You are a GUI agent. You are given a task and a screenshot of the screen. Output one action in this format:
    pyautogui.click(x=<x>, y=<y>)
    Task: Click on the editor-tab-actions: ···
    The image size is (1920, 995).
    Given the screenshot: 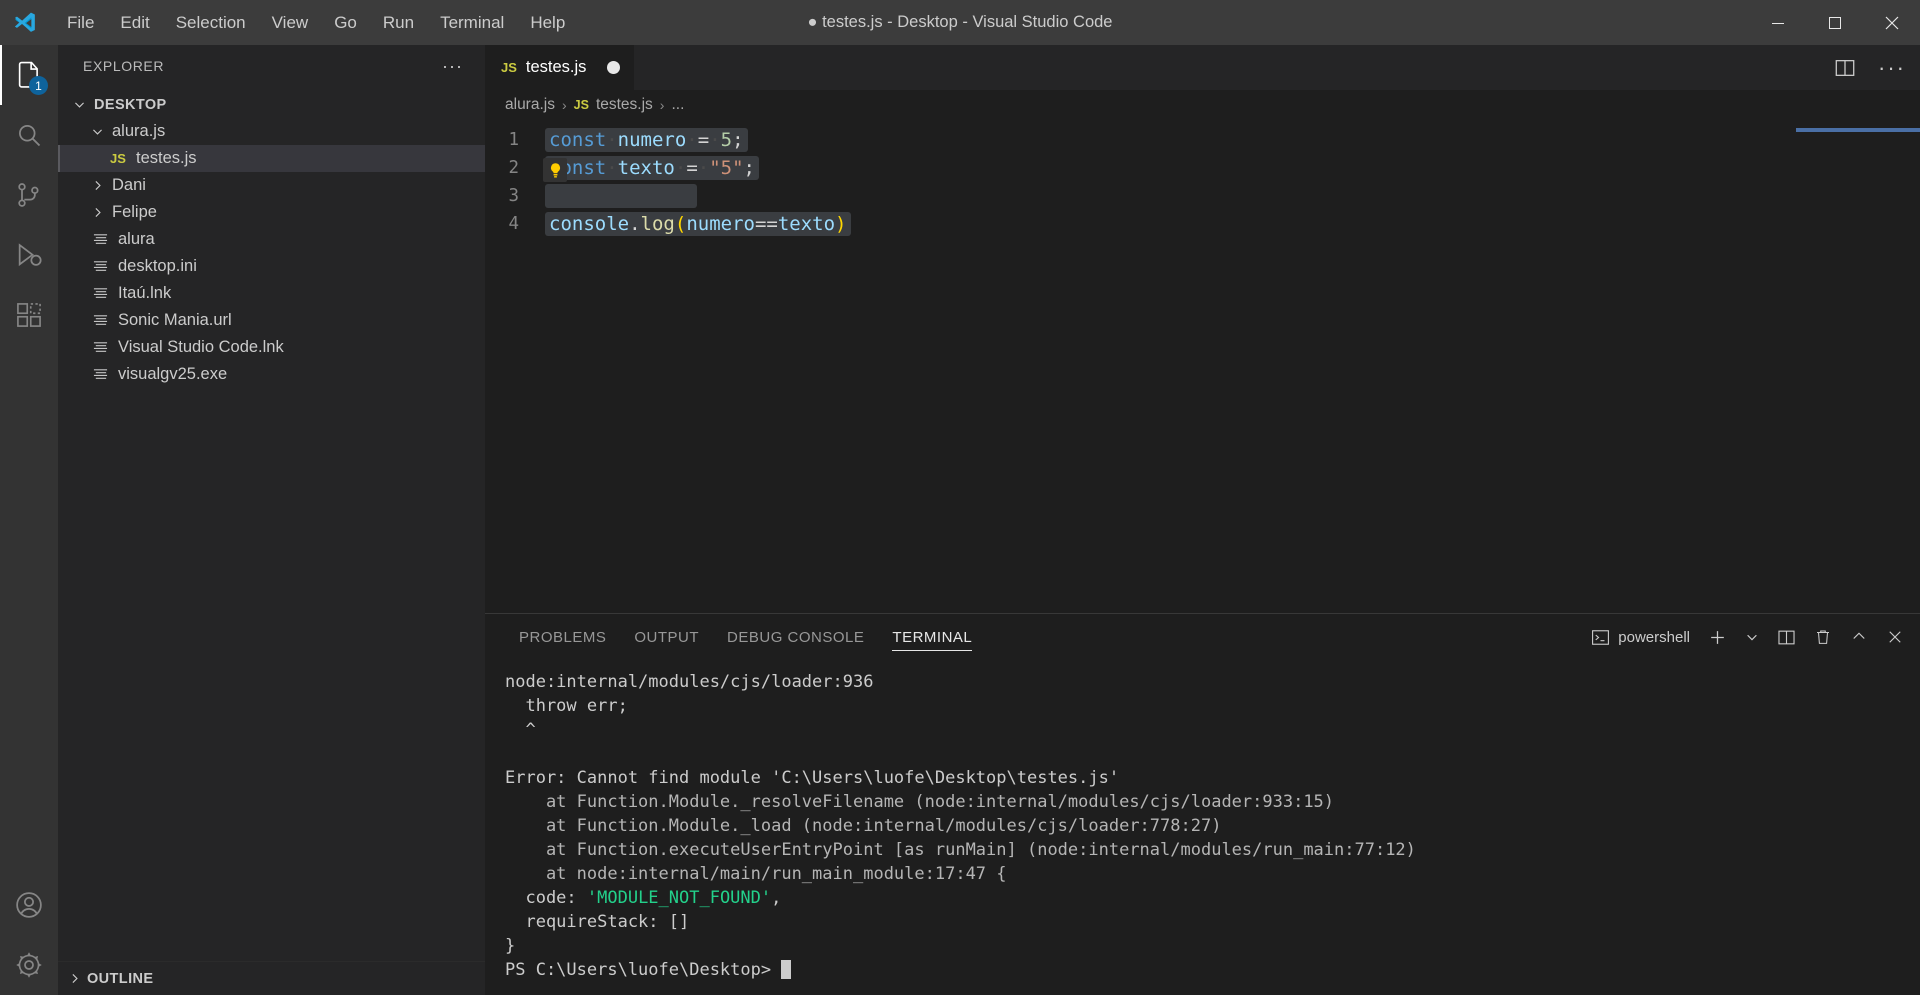 What is the action you would take?
    pyautogui.click(x=1870, y=67)
    